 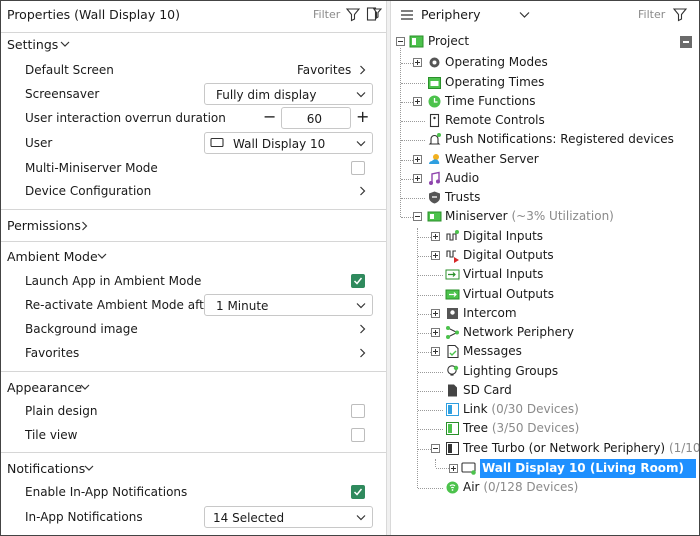 I want to click on tree-item-lighting-groups: Lighting Groups, so click(x=541, y=372).